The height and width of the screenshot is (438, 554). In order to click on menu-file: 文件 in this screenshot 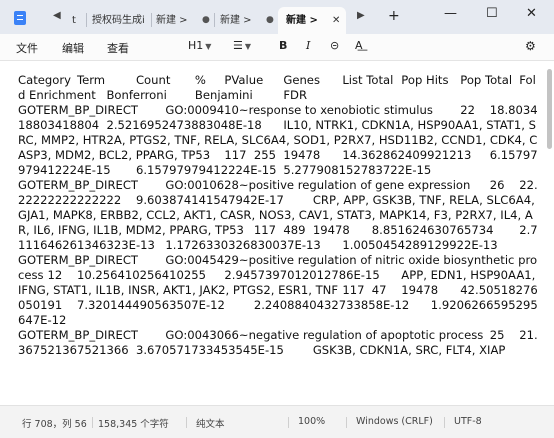, I will do `click(27, 48)`.